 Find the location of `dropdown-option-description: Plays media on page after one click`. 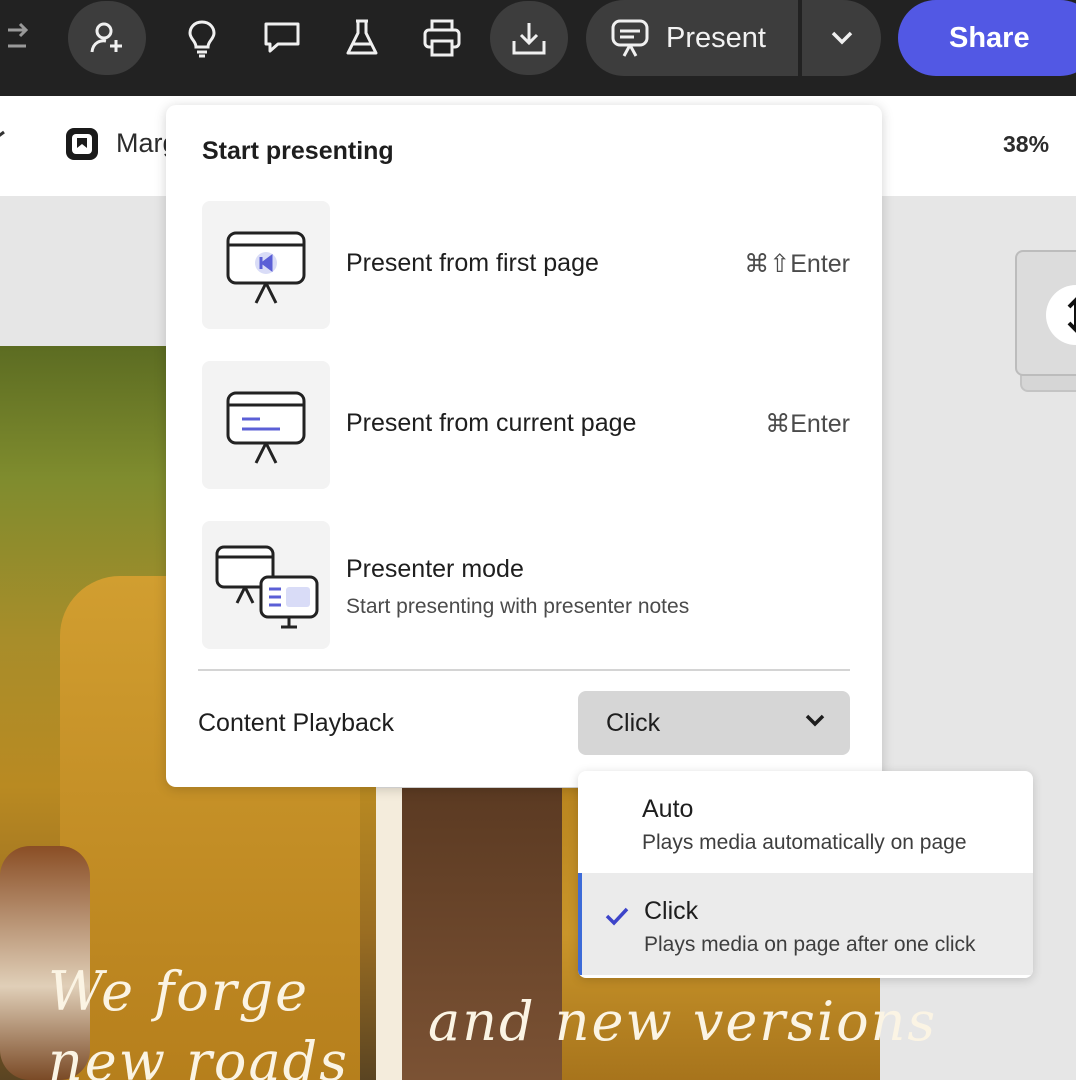

dropdown-option-description: Plays media on page after one click is located at coordinates (810, 944).